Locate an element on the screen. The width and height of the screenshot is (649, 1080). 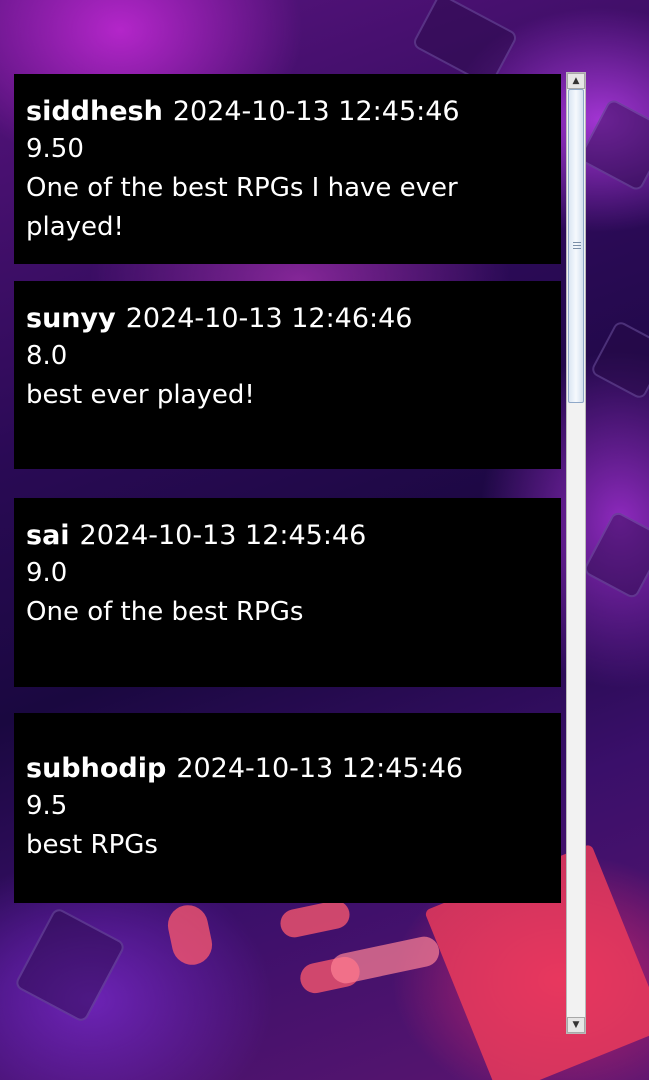
review-rating: 9.0 is located at coordinates (47, 573).